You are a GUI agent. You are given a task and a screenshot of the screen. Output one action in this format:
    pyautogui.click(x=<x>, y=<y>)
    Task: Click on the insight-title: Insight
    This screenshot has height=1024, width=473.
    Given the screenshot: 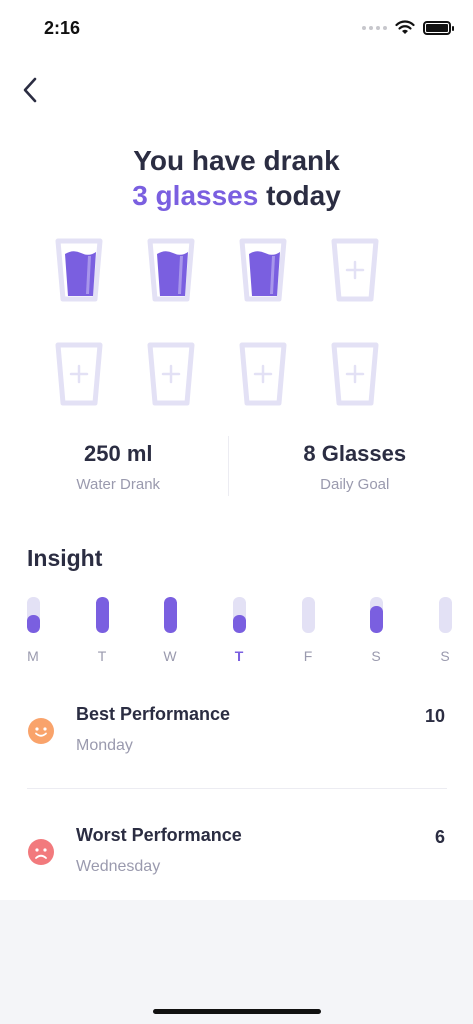 What is the action you would take?
    pyautogui.click(x=65, y=558)
    